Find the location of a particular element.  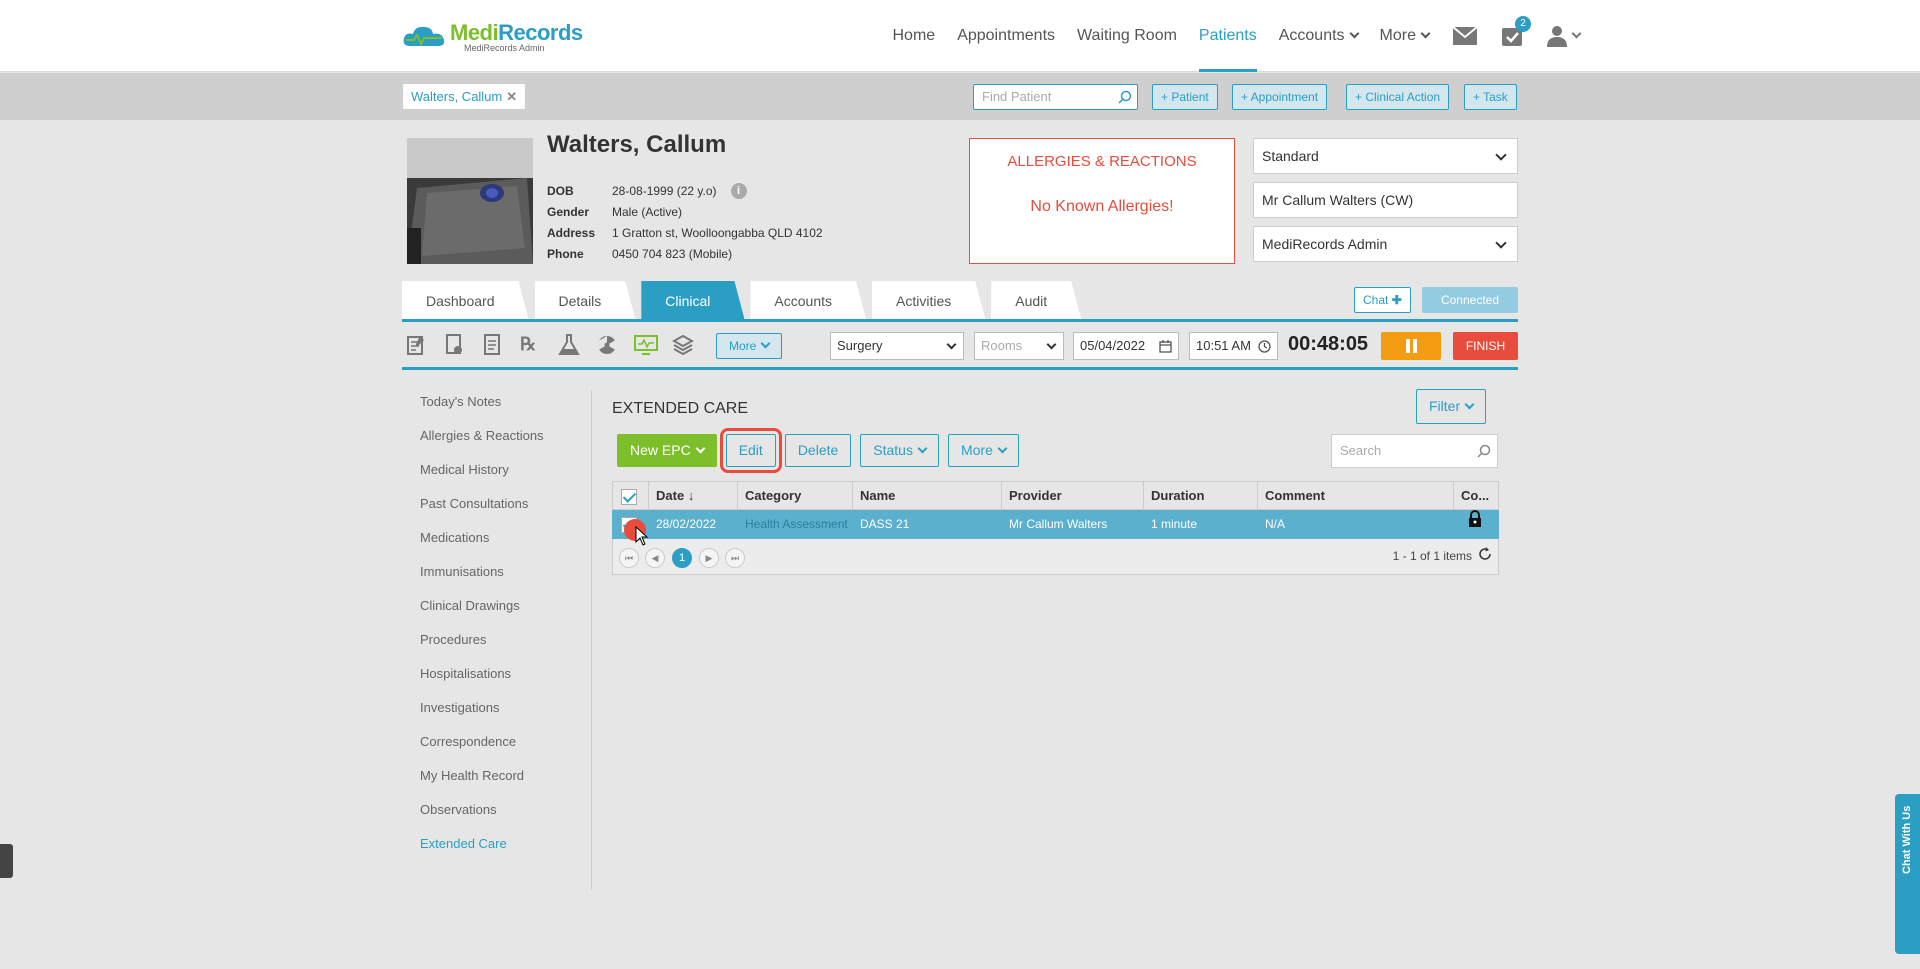

mouse-cursor-icon is located at coordinates (642, 536).